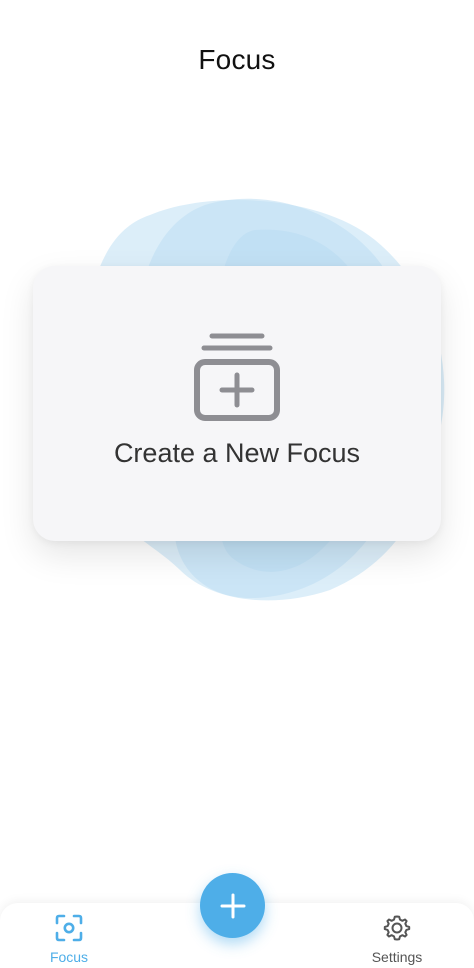 The image size is (474, 968). I want to click on plus-icon, so click(232, 905).